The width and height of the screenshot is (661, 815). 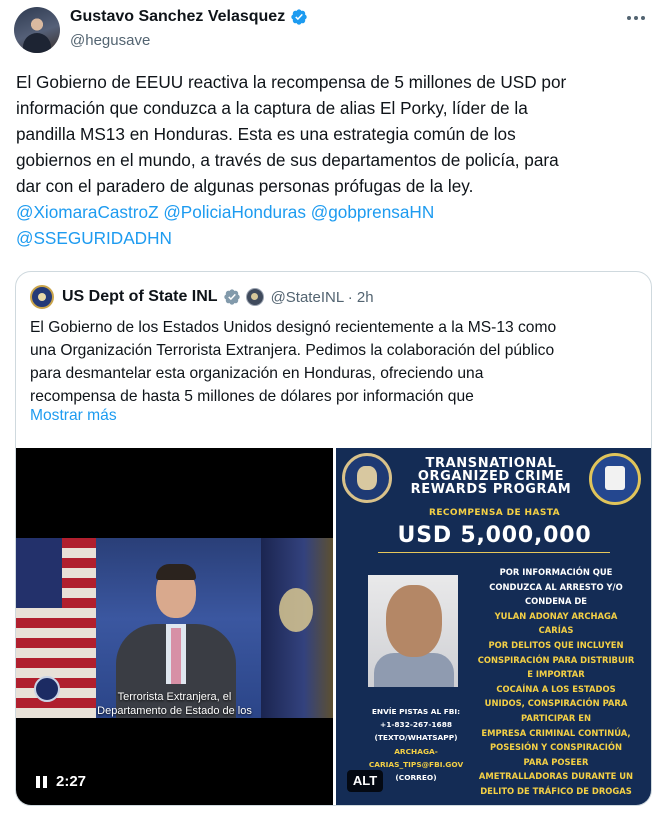 What do you see at coordinates (373, 212) in the screenshot?
I see `mention-link: @gobprensaHN` at bounding box center [373, 212].